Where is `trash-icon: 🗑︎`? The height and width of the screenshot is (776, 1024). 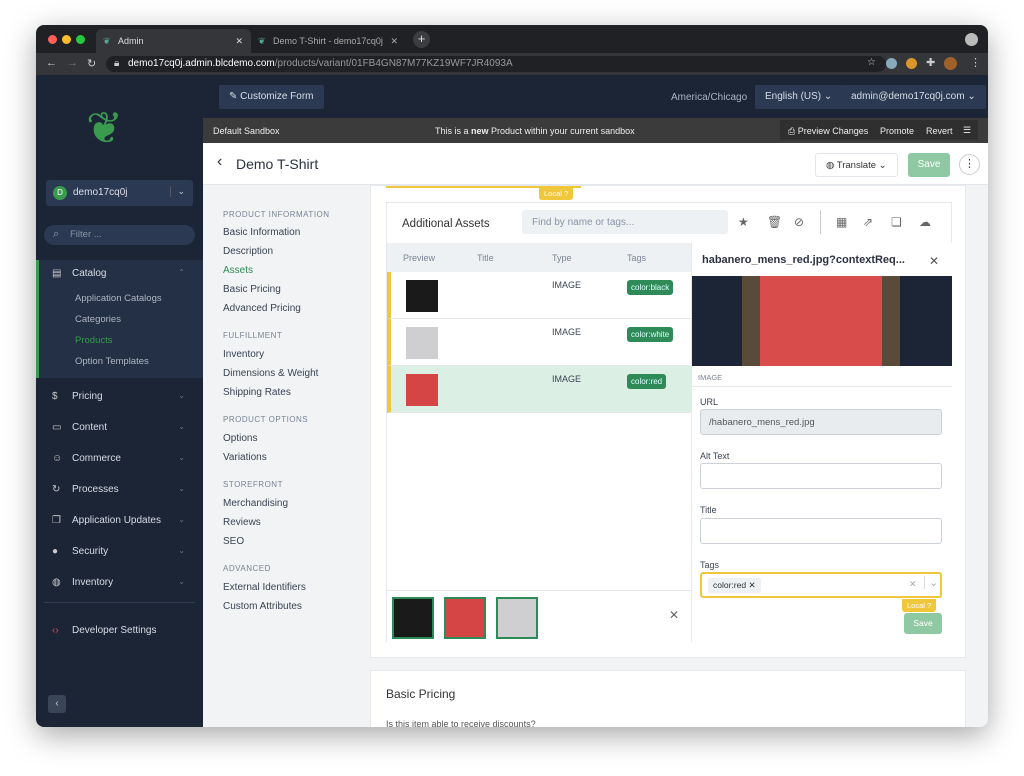
trash-icon: 🗑︎ is located at coordinates (774, 222).